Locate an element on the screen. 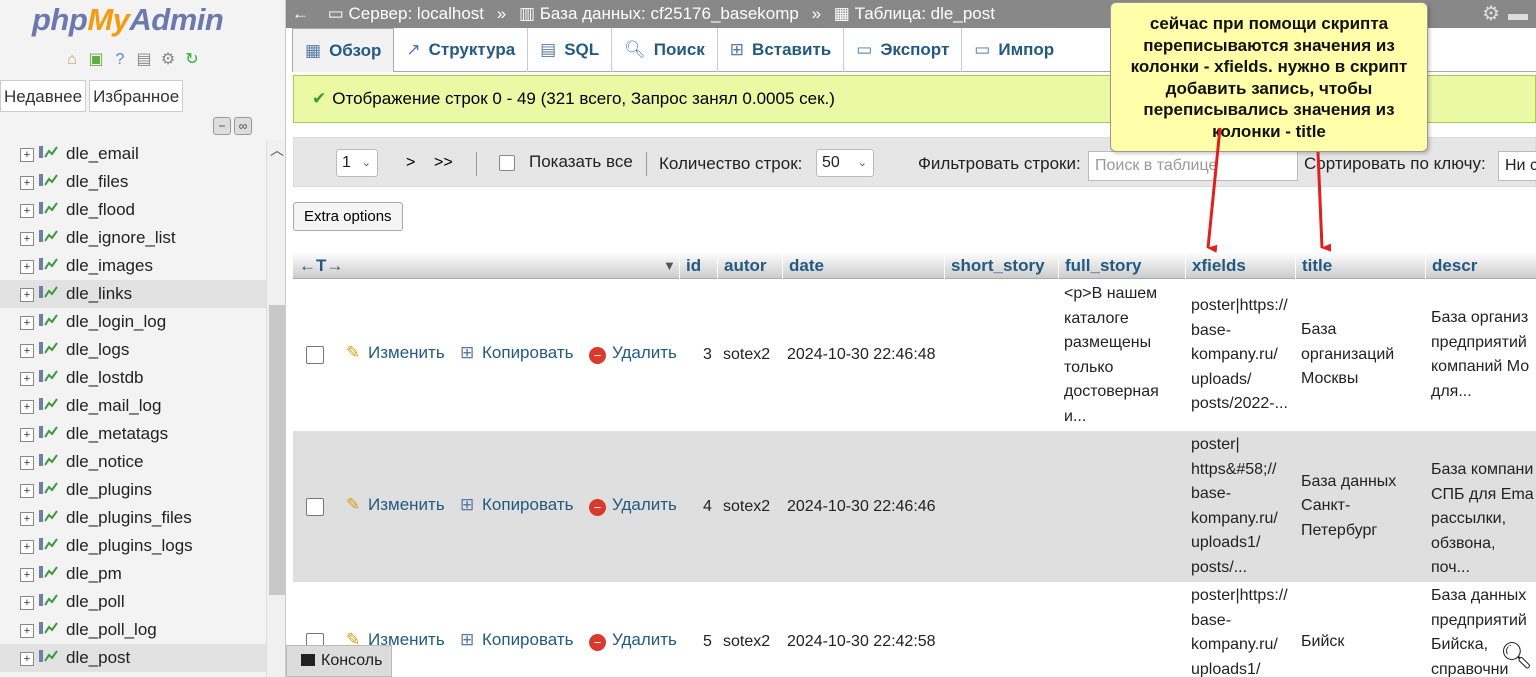  column-title: title is located at coordinates (1313, 265).